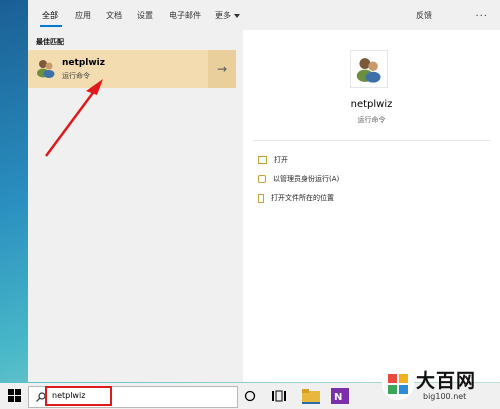 The height and width of the screenshot is (409, 500). Describe the element at coordinates (15, 396) in the screenshot. I see `windows-start-icon` at that location.